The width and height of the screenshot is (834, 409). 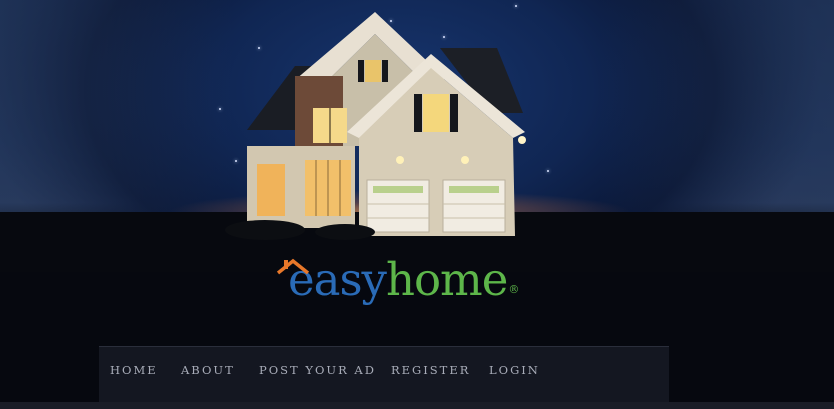 What do you see at coordinates (384, 374) in the screenshot?
I see `main-navigation: HOME ABOUT POST YOUR AD REGISTER LOGIN` at bounding box center [384, 374].